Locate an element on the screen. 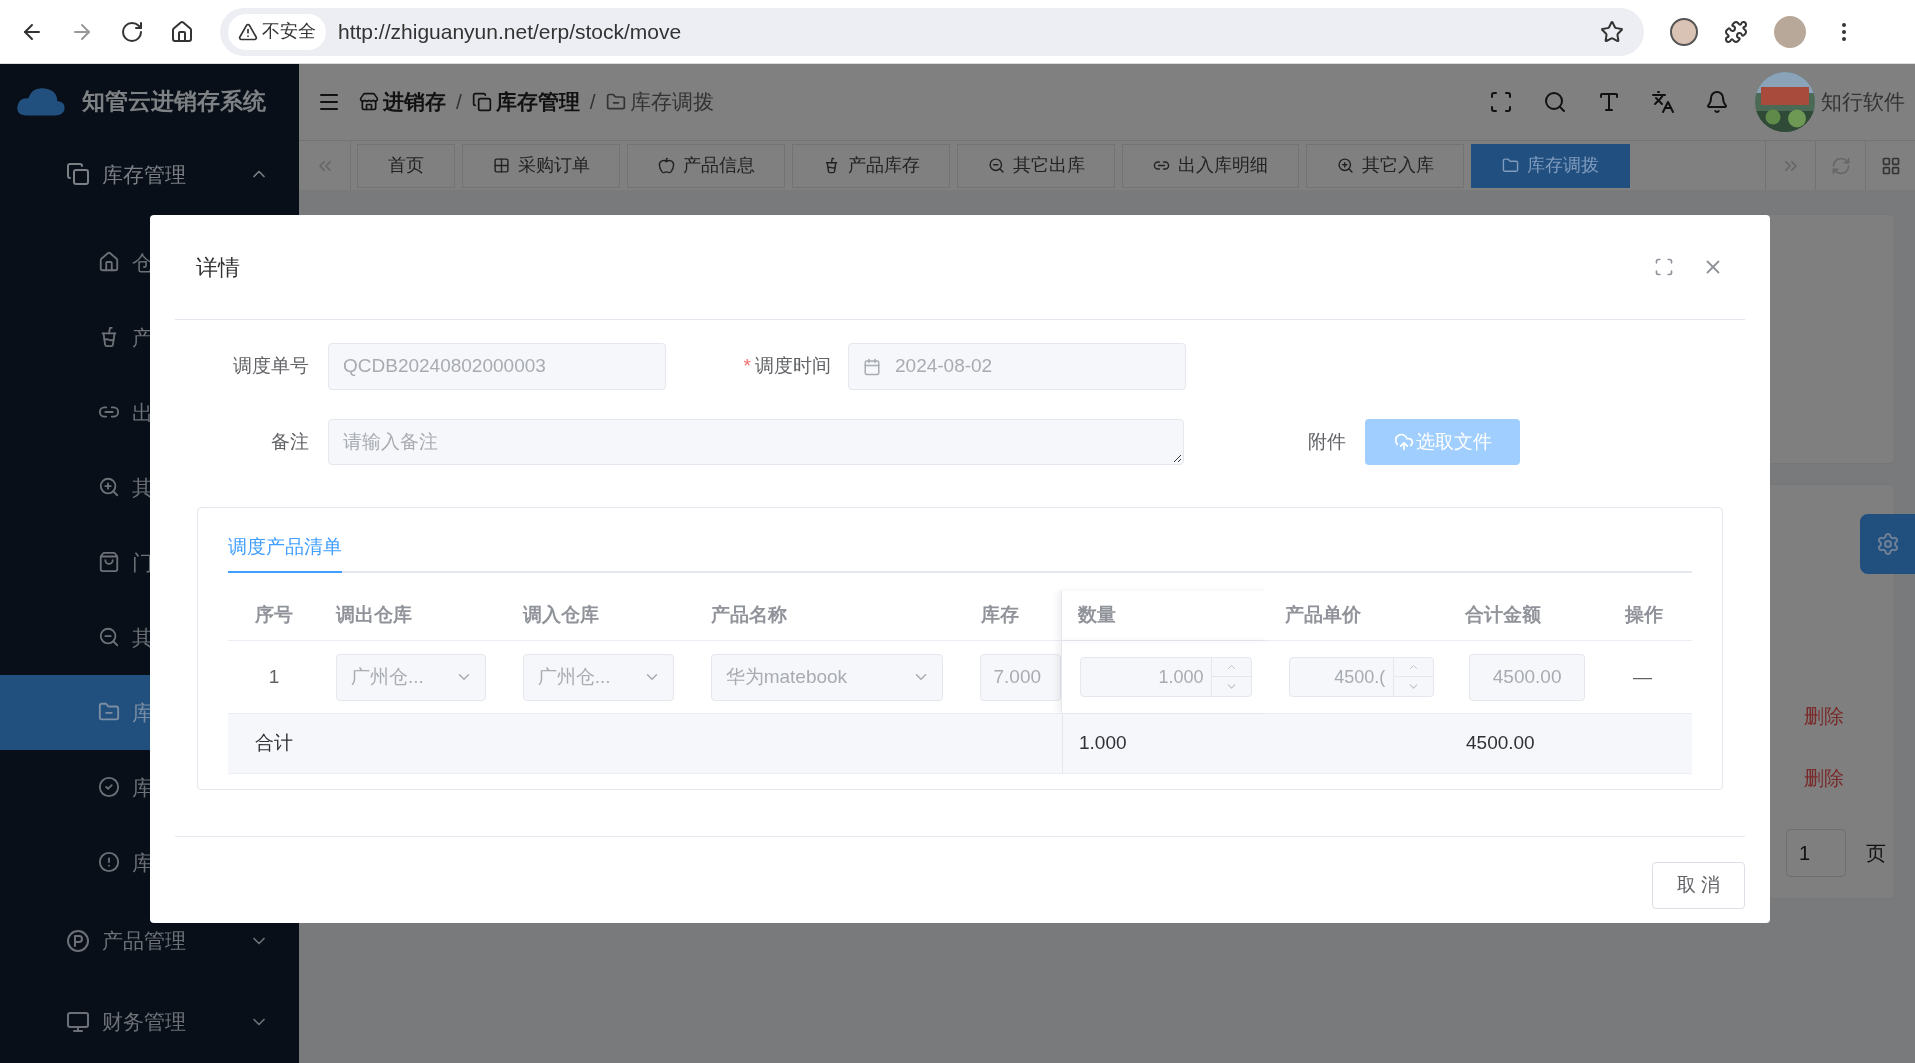  check-circle-icon is located at coordinates (109, 787).